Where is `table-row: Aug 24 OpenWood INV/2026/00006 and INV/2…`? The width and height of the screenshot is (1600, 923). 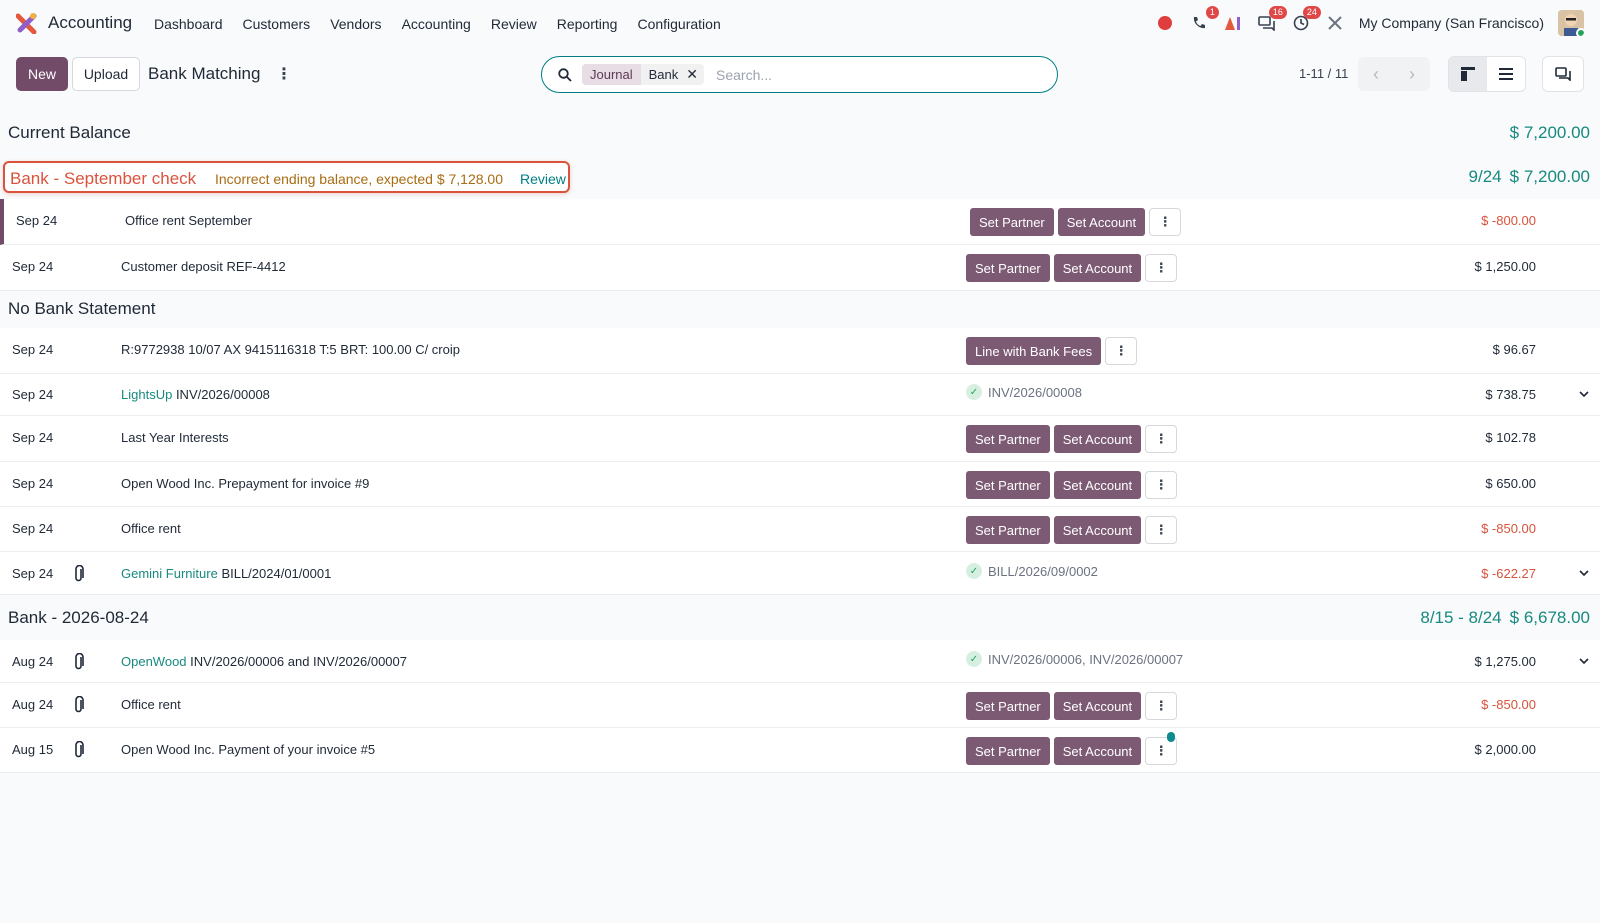
table-row: Aug 24 OpenWood INV/2026/00006 and INV/2… is located at coordinates (800, 661).